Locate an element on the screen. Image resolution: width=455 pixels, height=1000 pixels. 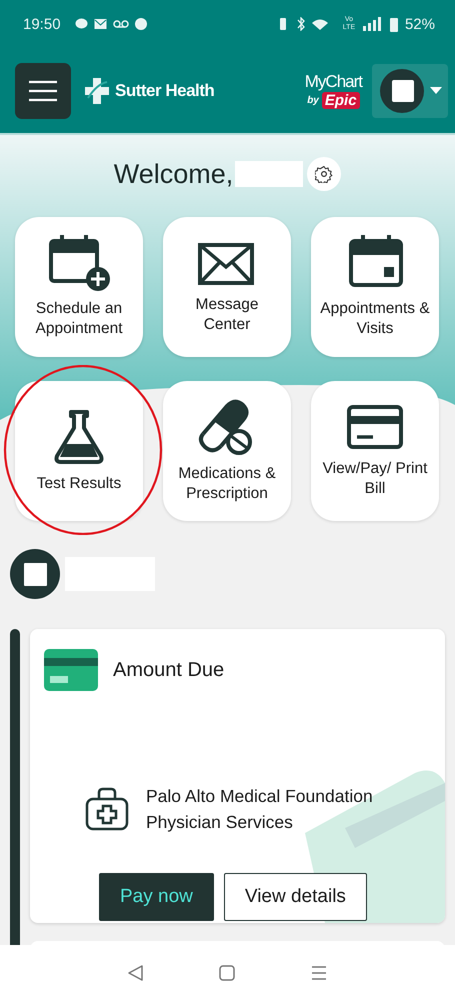
shortcut-tile: Test Results is located at coordinates (79, 451).